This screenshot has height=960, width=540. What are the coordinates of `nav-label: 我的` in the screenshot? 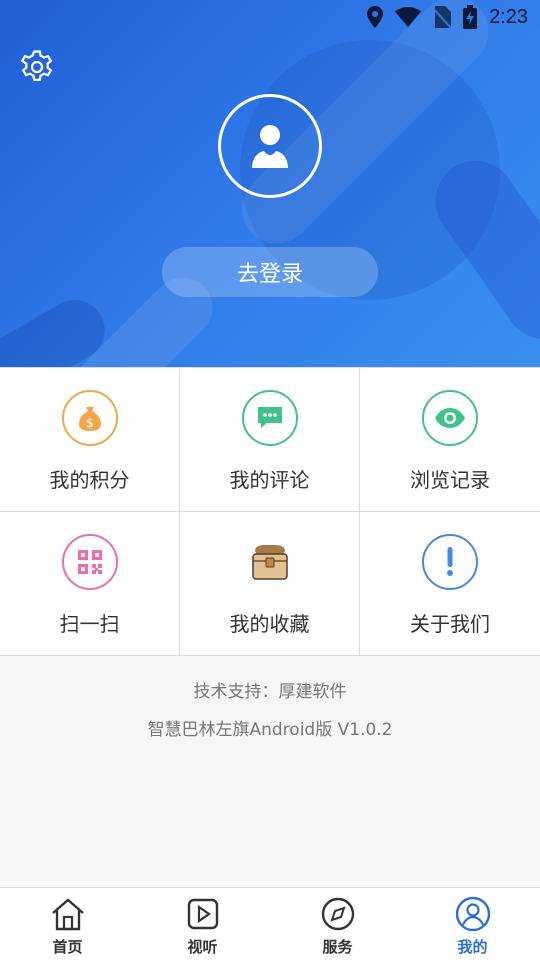 It's located at (472, 947).